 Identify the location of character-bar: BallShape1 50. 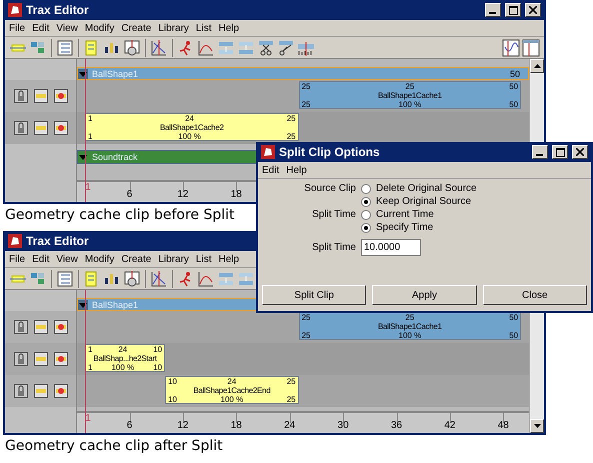
(303, 73).